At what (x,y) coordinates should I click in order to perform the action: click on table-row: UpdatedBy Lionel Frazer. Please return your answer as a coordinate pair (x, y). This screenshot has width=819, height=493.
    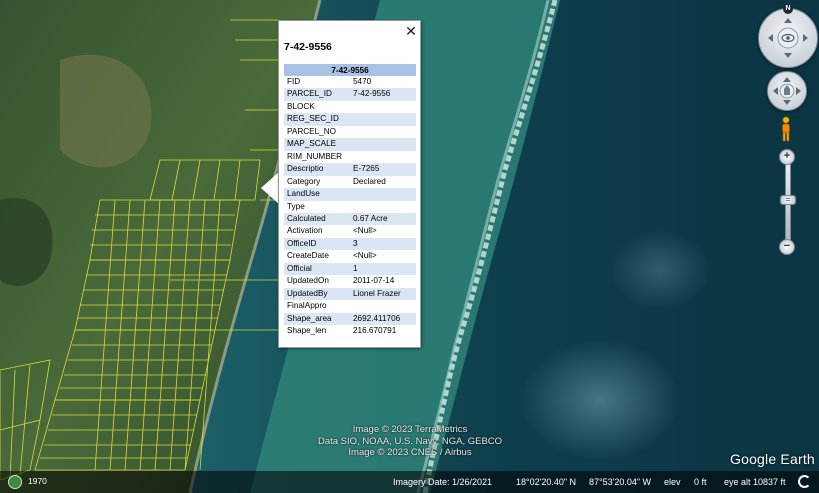
    Looking at the image, I should click on (350, 294).